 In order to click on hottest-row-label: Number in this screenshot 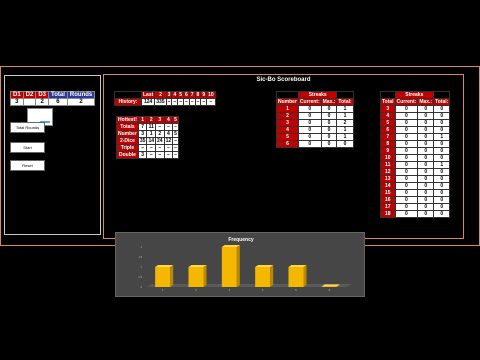, I will do `click(127, 134)`.